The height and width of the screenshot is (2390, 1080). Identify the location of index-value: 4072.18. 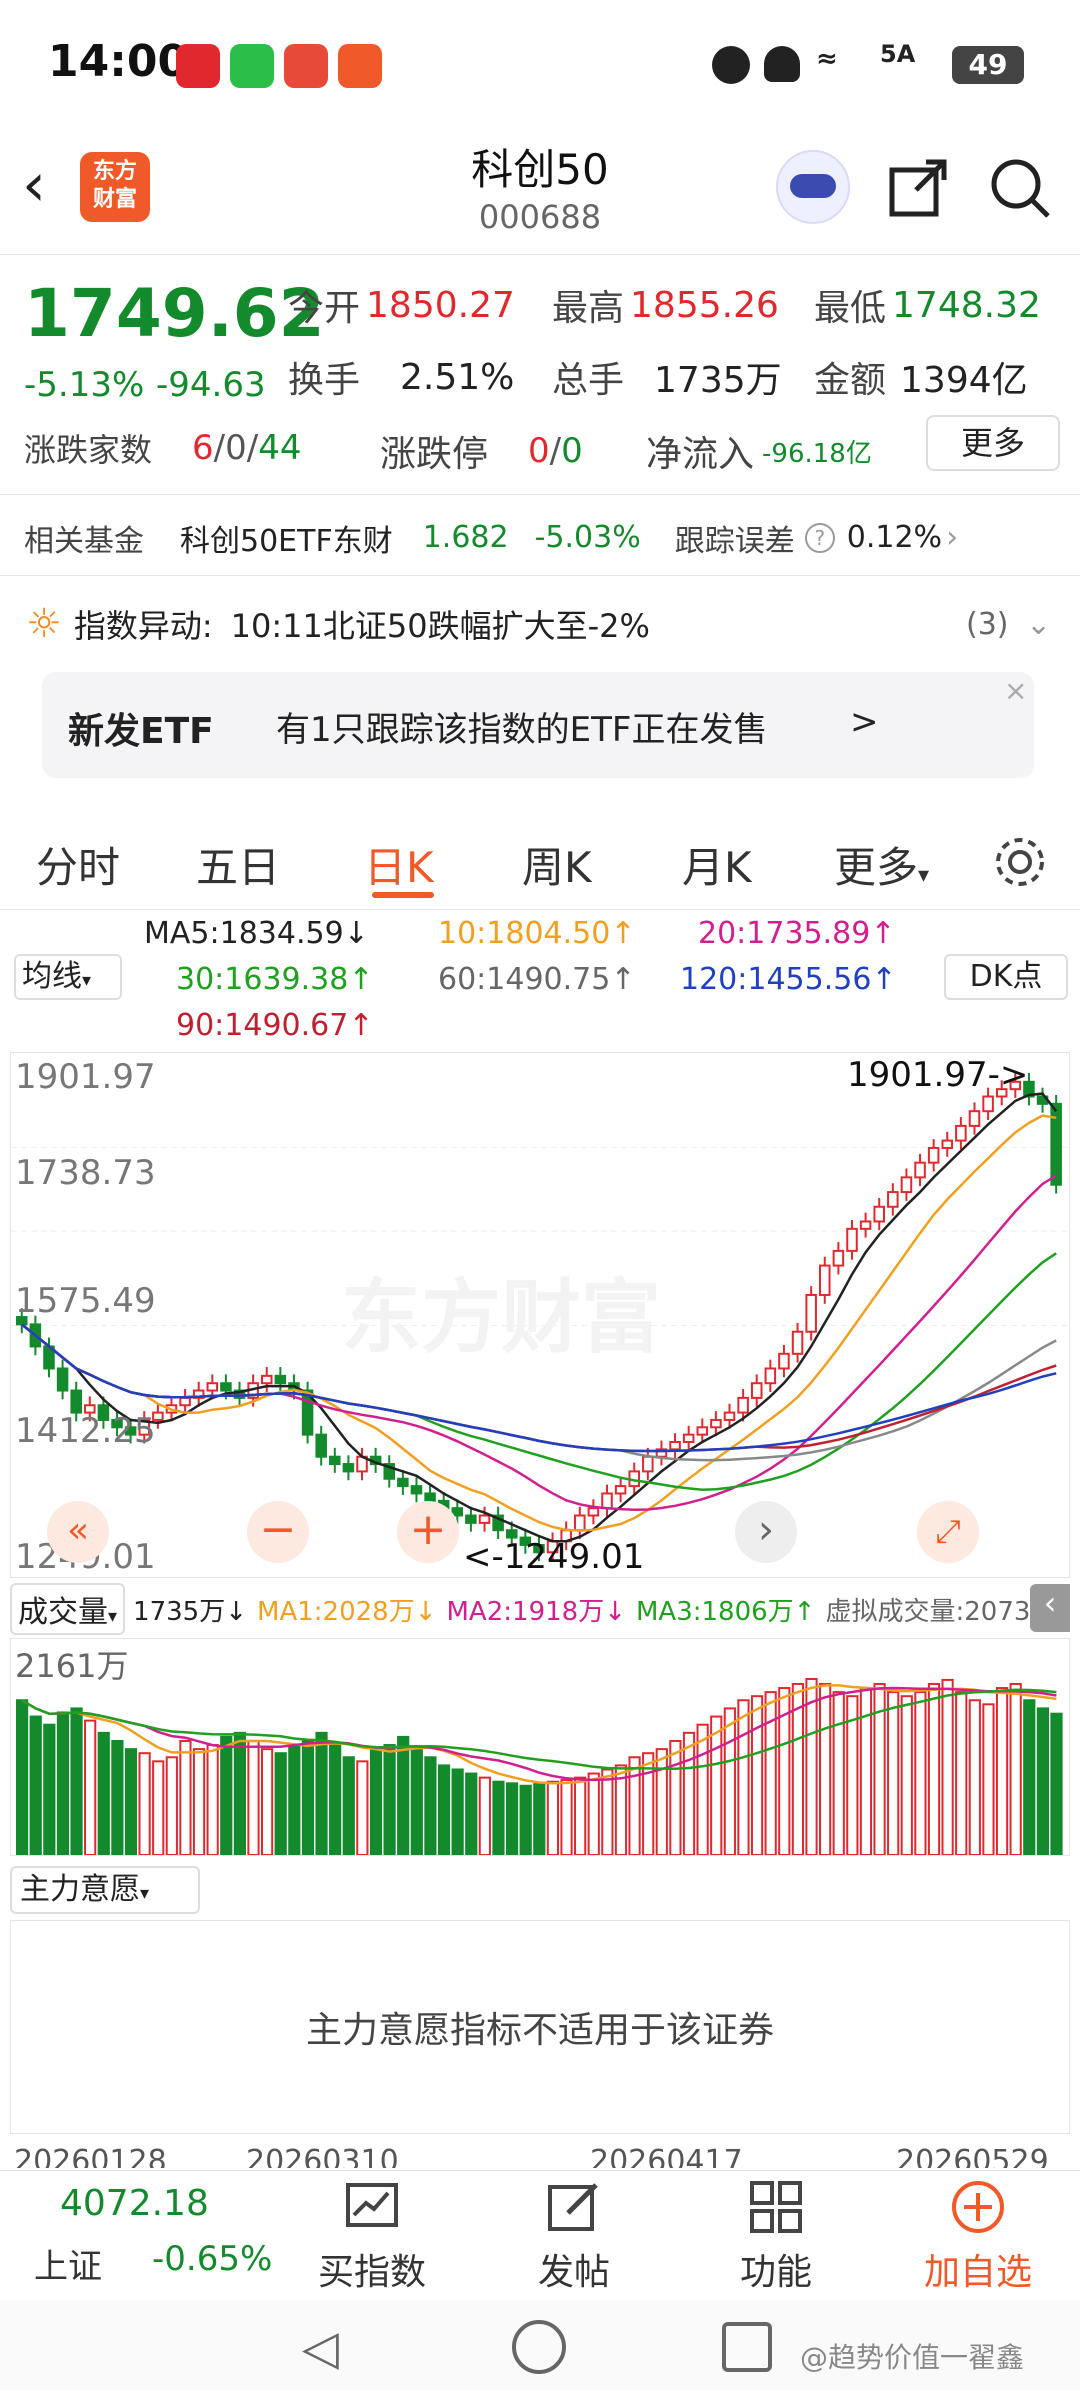
(134, 2203).